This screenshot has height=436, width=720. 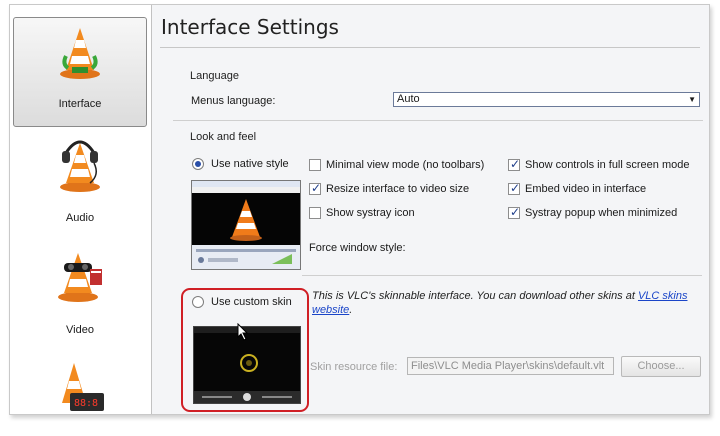 What do you see at coordinates (351, 310) in the screenshot?
I see `skin-description-end: .` at bounding box center [351, 310].